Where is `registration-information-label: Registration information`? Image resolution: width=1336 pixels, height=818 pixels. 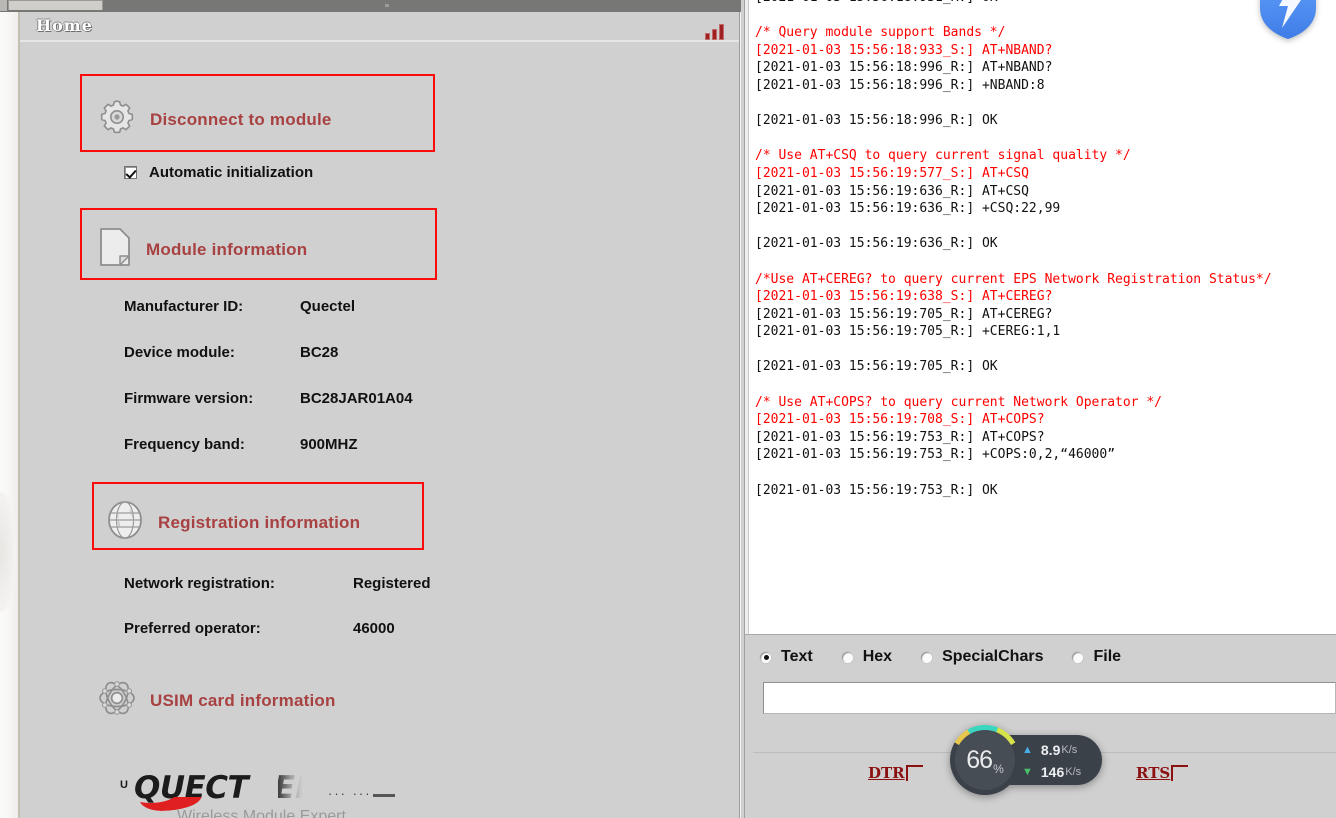 registration-information-label: Registration information is located at coordinates (259, 522).